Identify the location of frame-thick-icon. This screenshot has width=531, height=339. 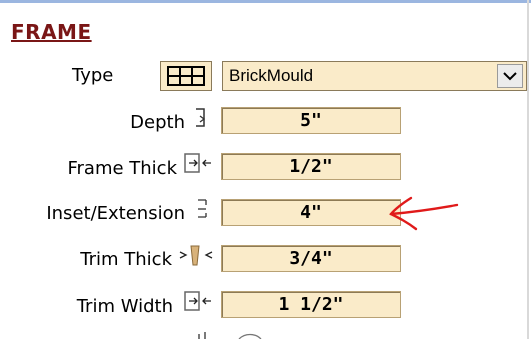
(197, 163).